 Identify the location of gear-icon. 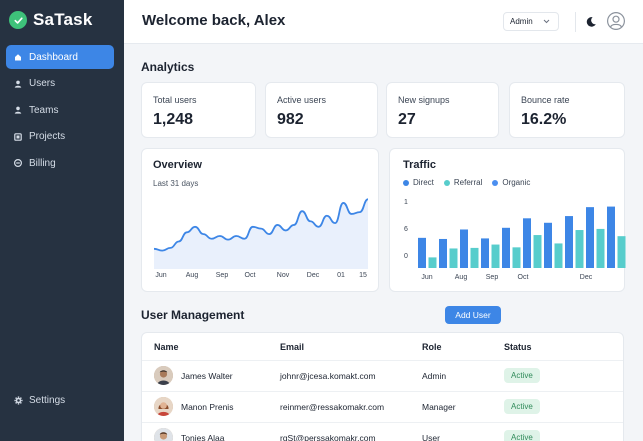
(18, 400).